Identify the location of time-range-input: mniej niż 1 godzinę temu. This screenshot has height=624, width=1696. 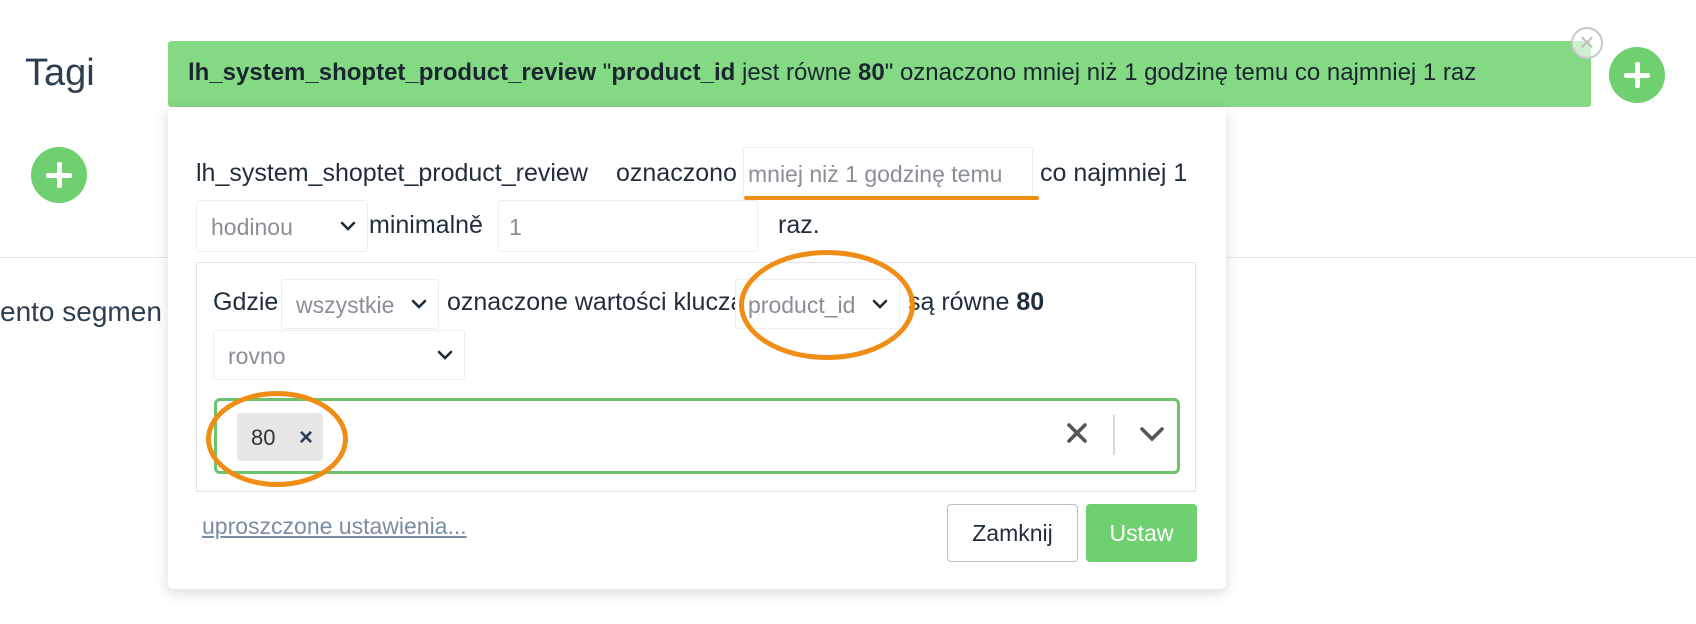
(888, 173).